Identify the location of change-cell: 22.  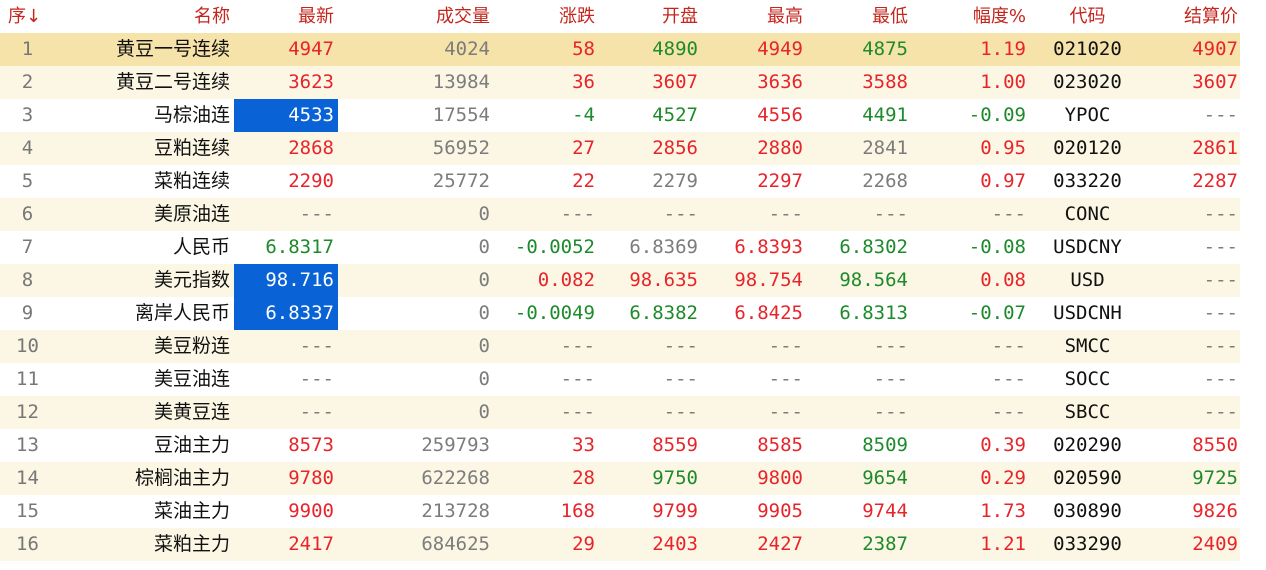
(583, 181).